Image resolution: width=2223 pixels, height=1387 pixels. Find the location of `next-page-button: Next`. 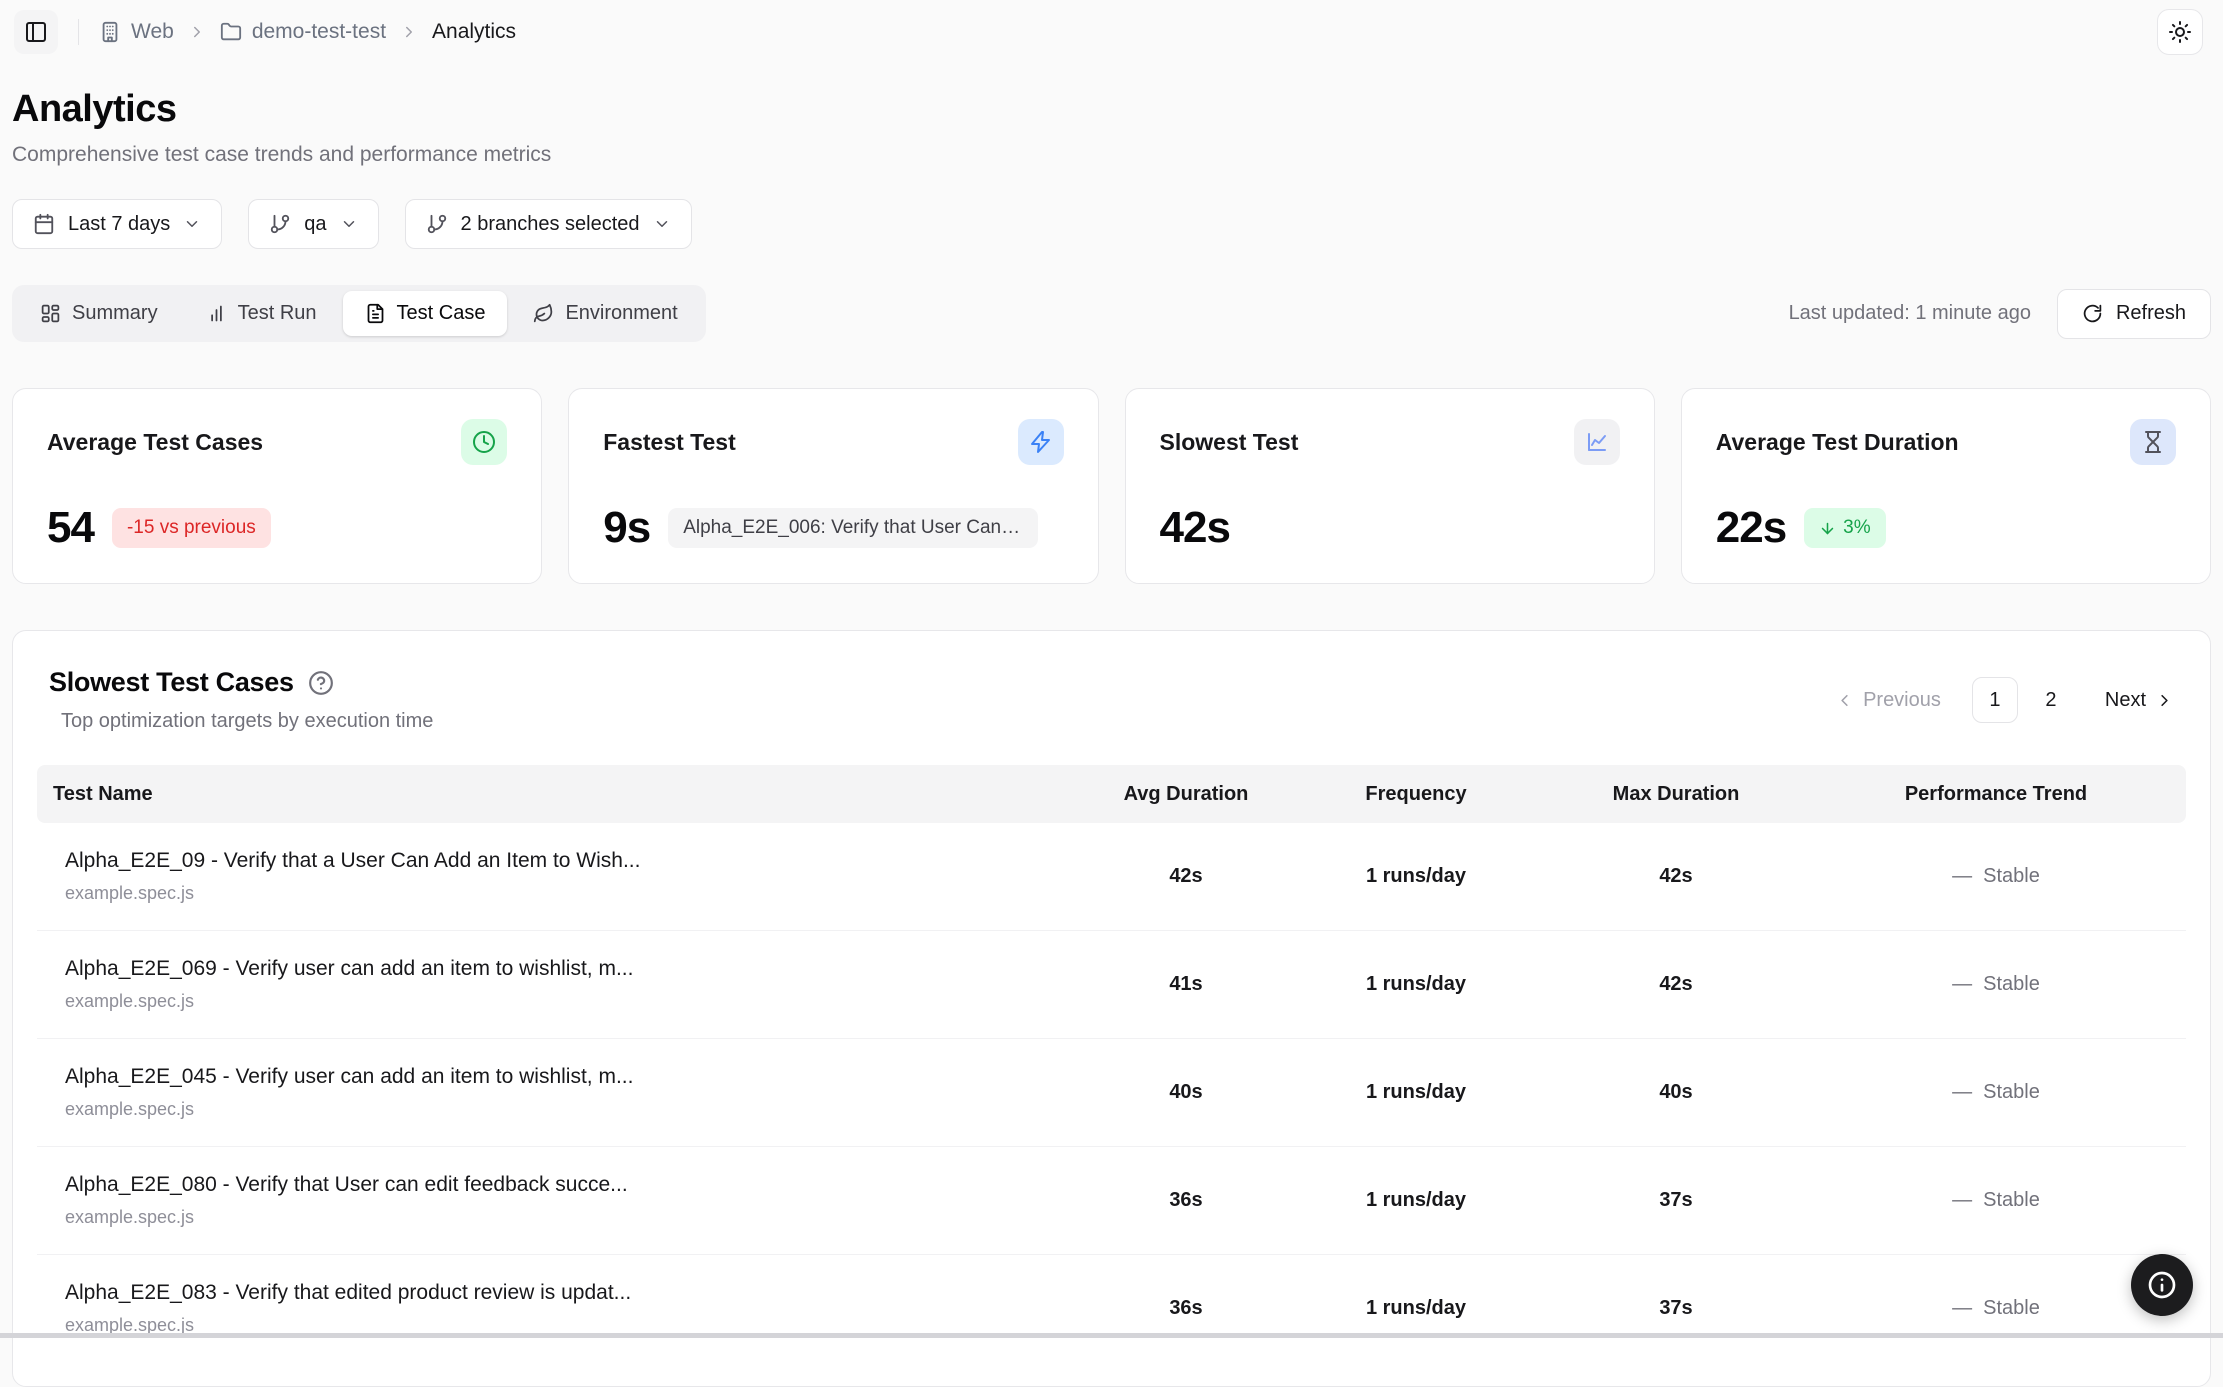

next-page-button: Next is located at coordinates (2139, 700).